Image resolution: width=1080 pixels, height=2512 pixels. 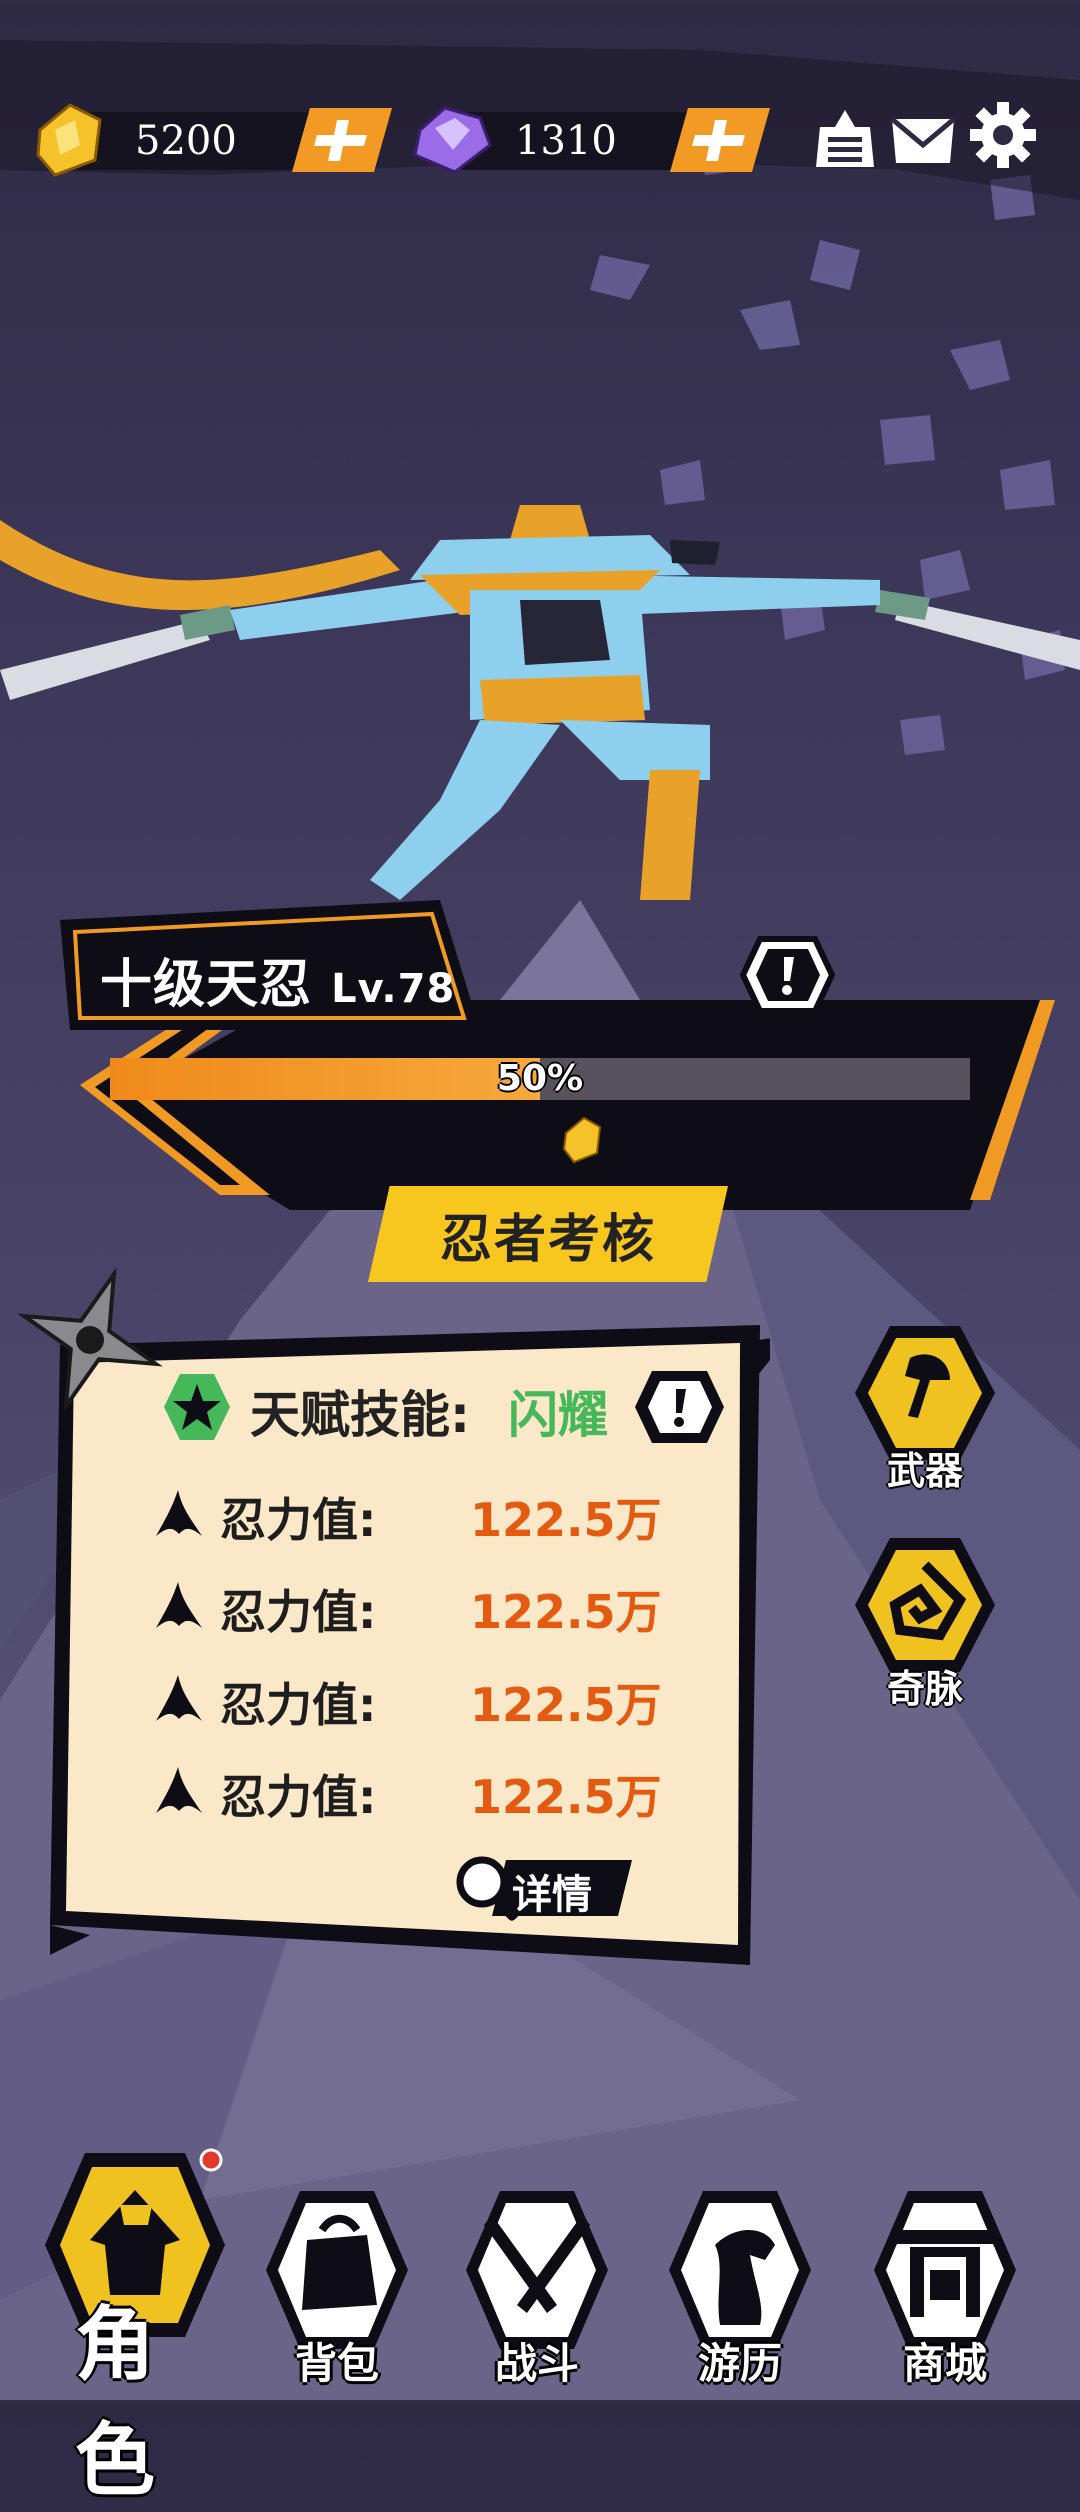 I want to click on nav-tab-shop: 商城, so click(x=950, y=2286).